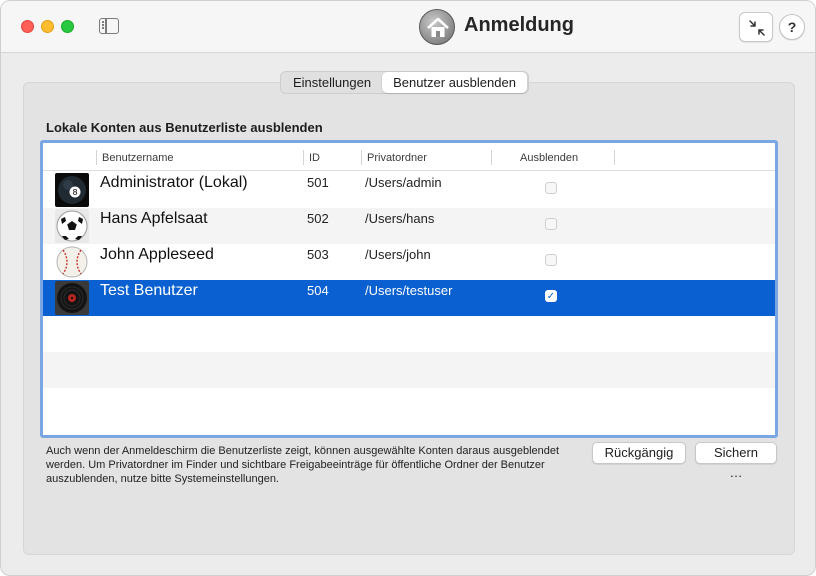  I want to click on soccer-ball-icon, so click(72, 226).